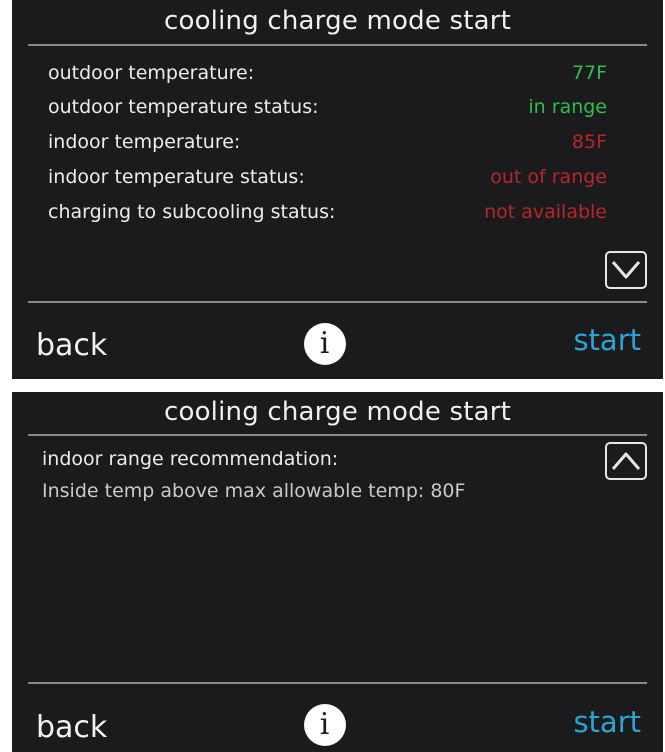 The width and height of the screenshot is (665, 752). I want to click on row-label: charging to subcooling status:, so click(192, 212).